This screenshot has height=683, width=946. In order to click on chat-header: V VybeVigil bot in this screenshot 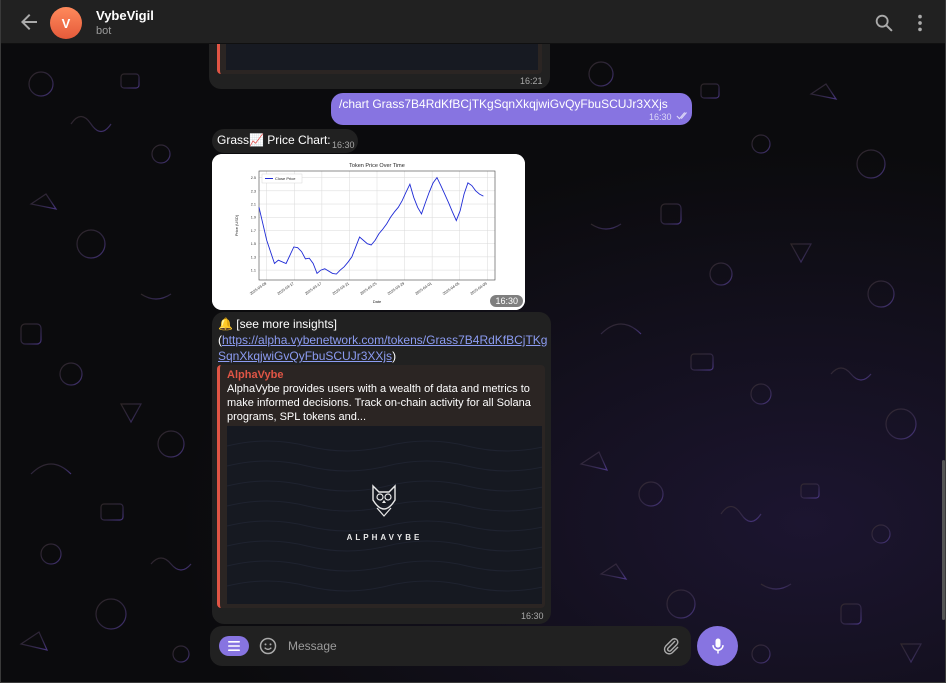, I will do `click(473, 22)`.